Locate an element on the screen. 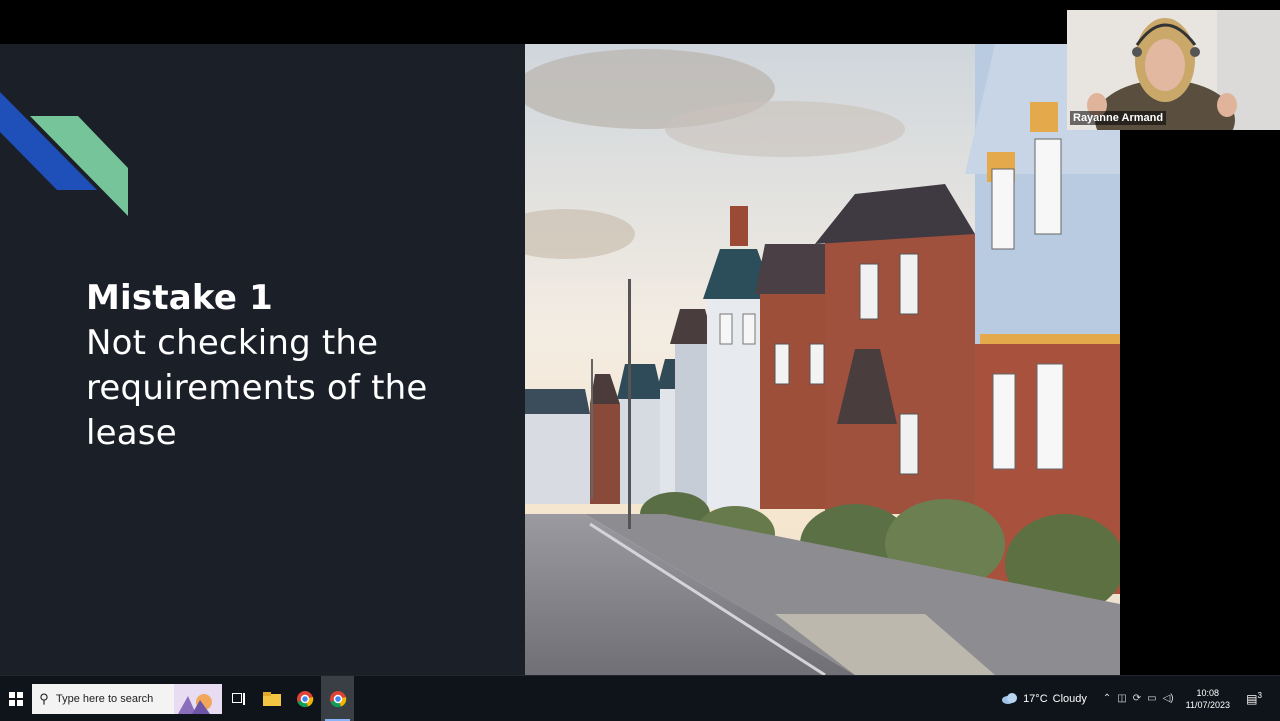  taskbar-search-box: ⚲ Type here to search is located at coordinates (127, 698).